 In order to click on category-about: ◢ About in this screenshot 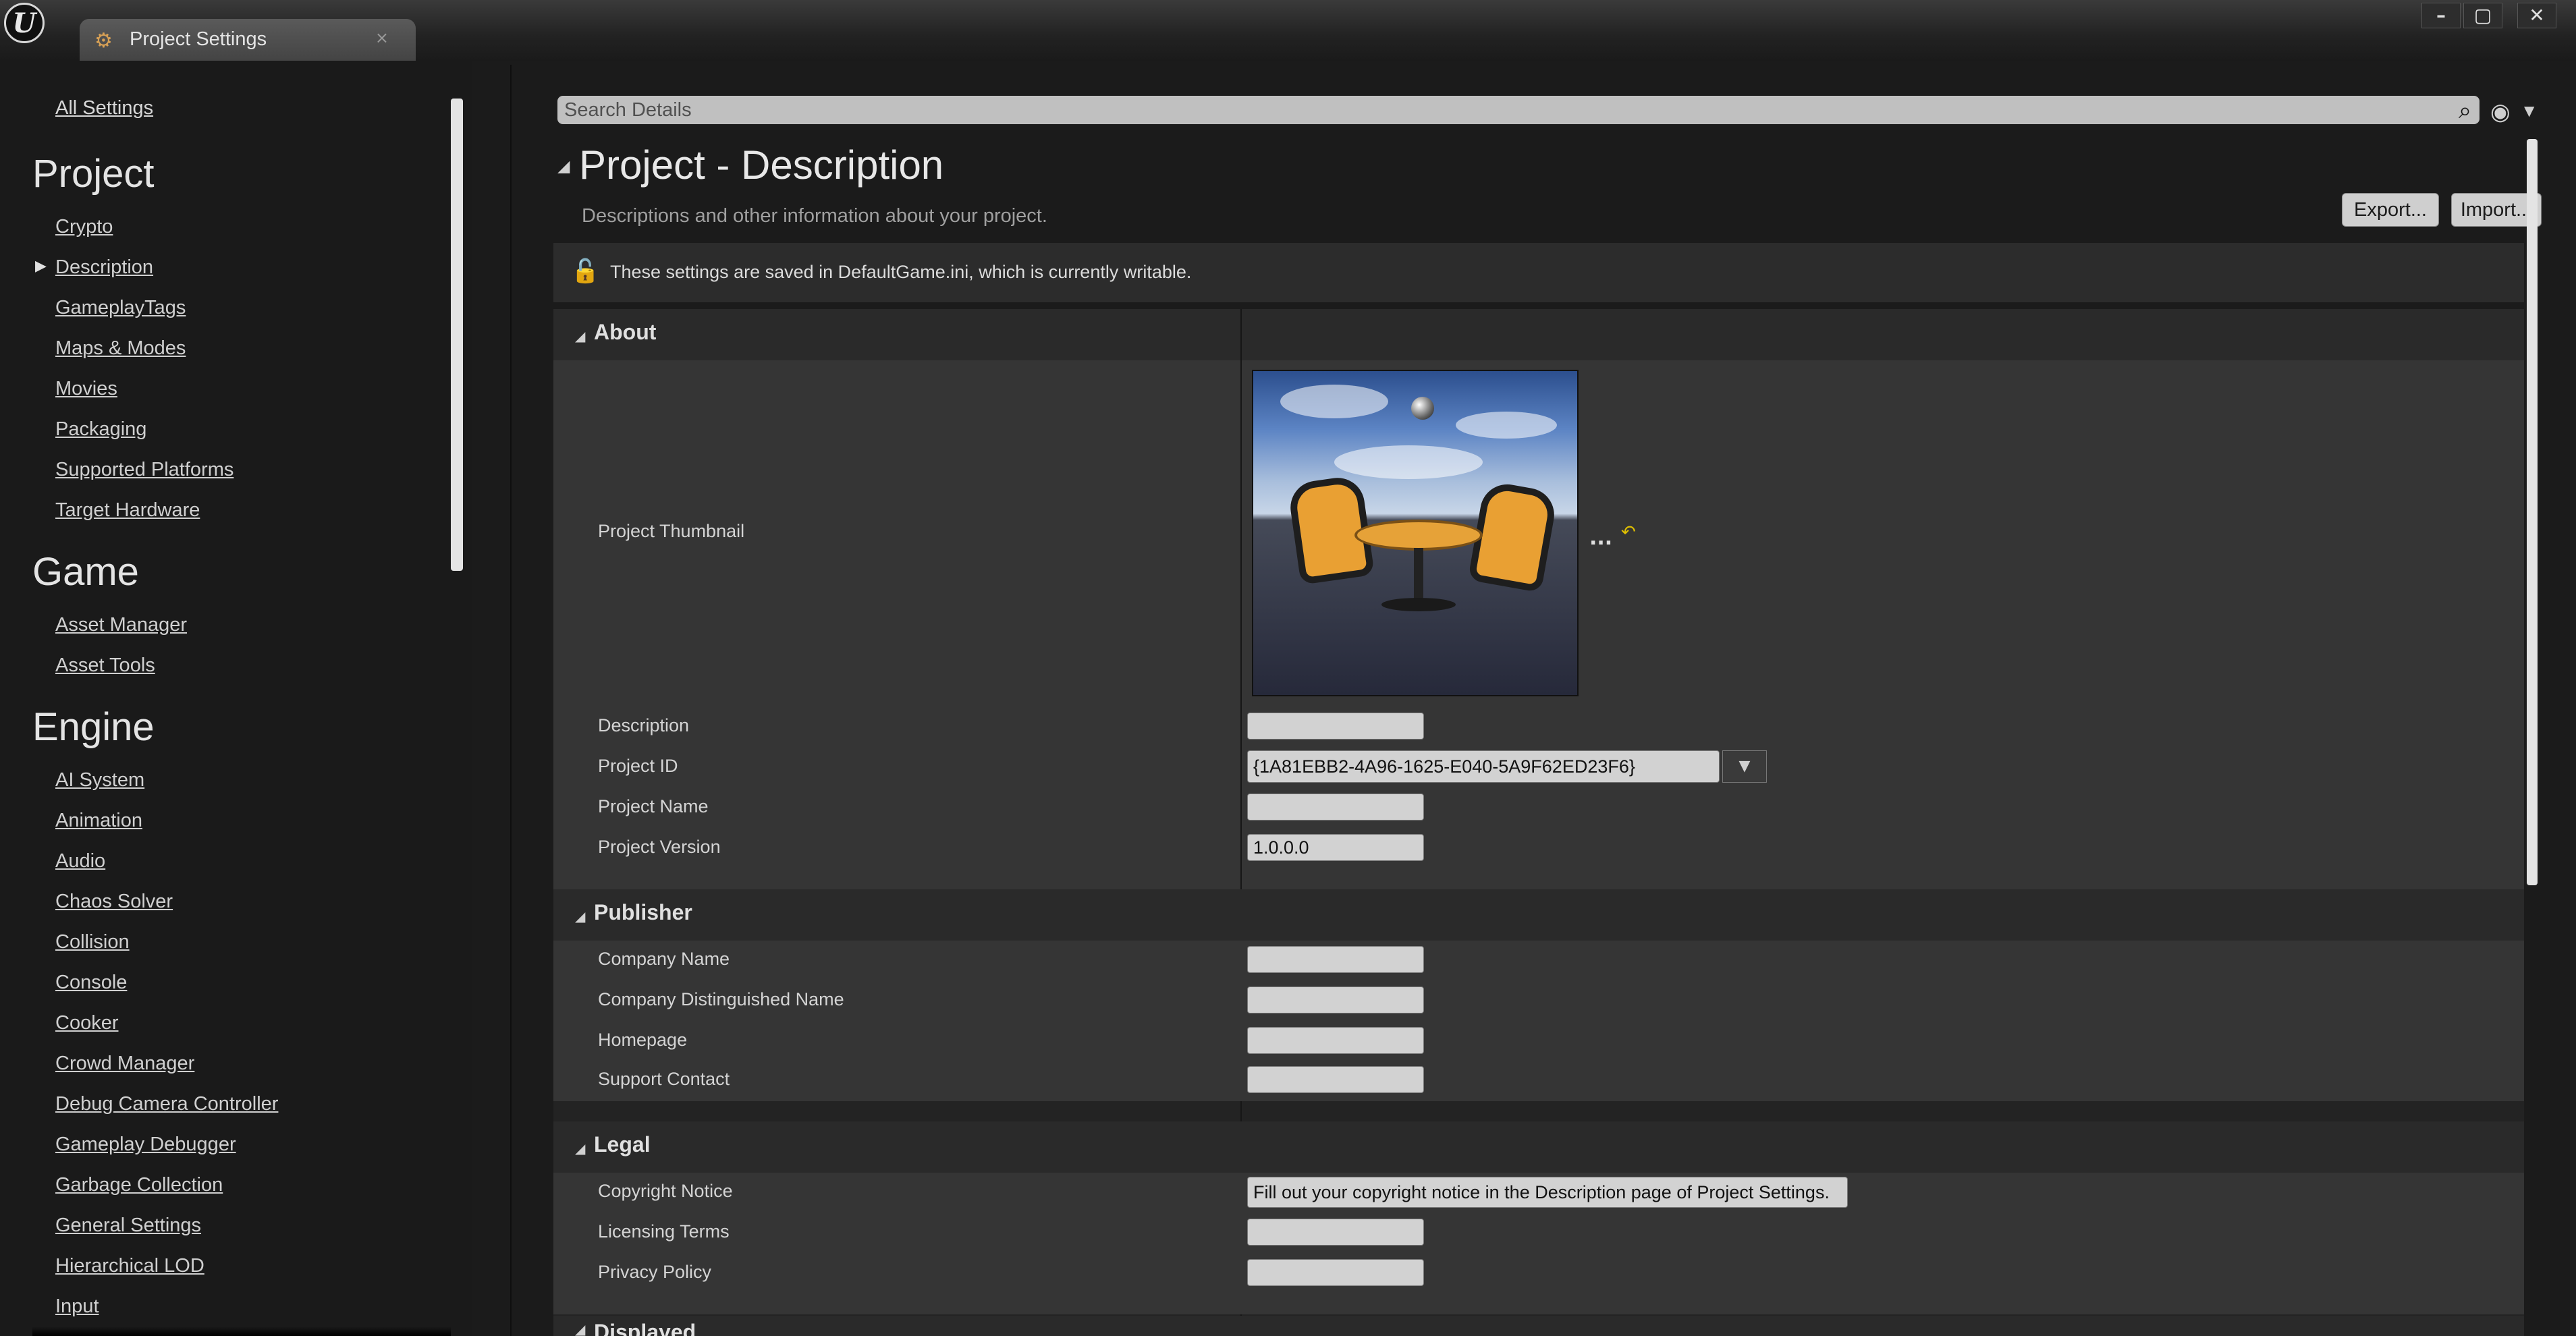, I will do `click(1538, 334)`.